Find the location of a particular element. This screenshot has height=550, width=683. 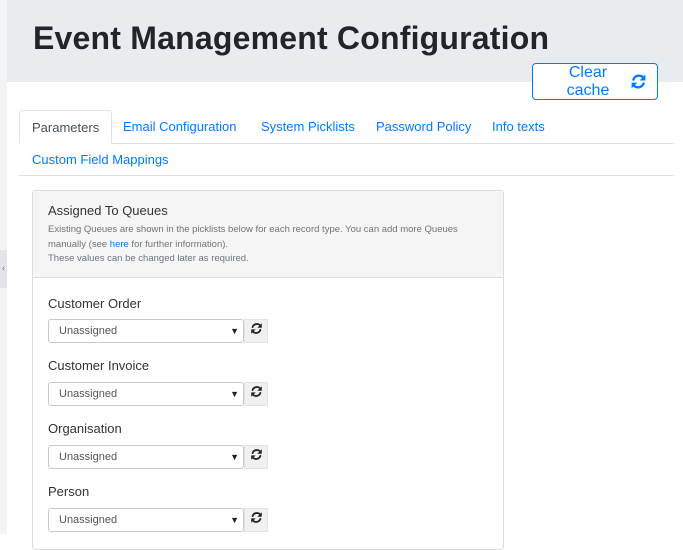

customer-invoice-refresh-button is located at coordinates (256, 394).